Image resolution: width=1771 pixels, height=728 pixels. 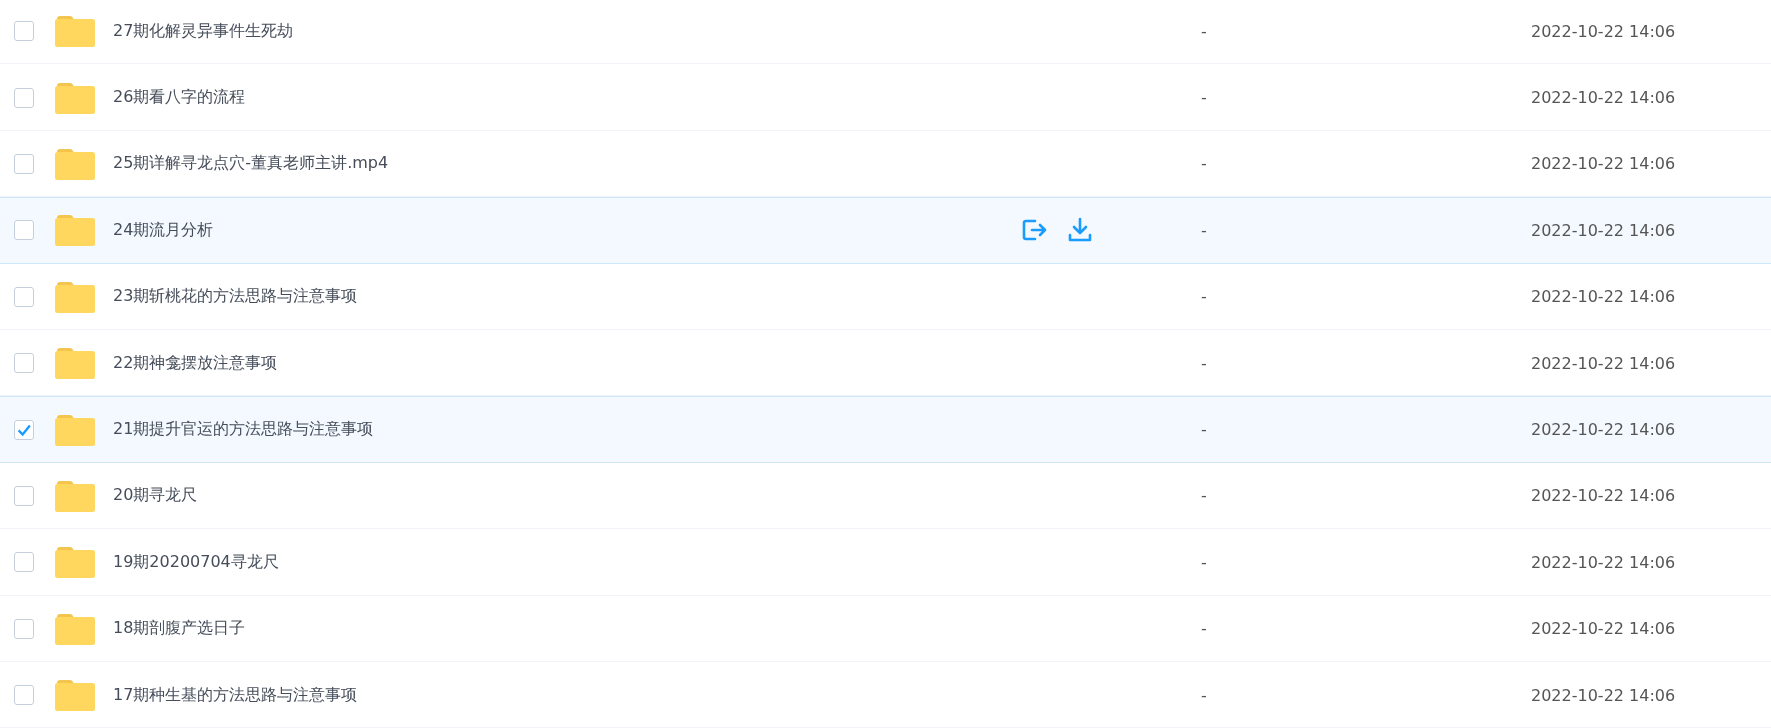 I want to click on file-name: 19期20200704寻龙尺, so click(x=583, y=562).